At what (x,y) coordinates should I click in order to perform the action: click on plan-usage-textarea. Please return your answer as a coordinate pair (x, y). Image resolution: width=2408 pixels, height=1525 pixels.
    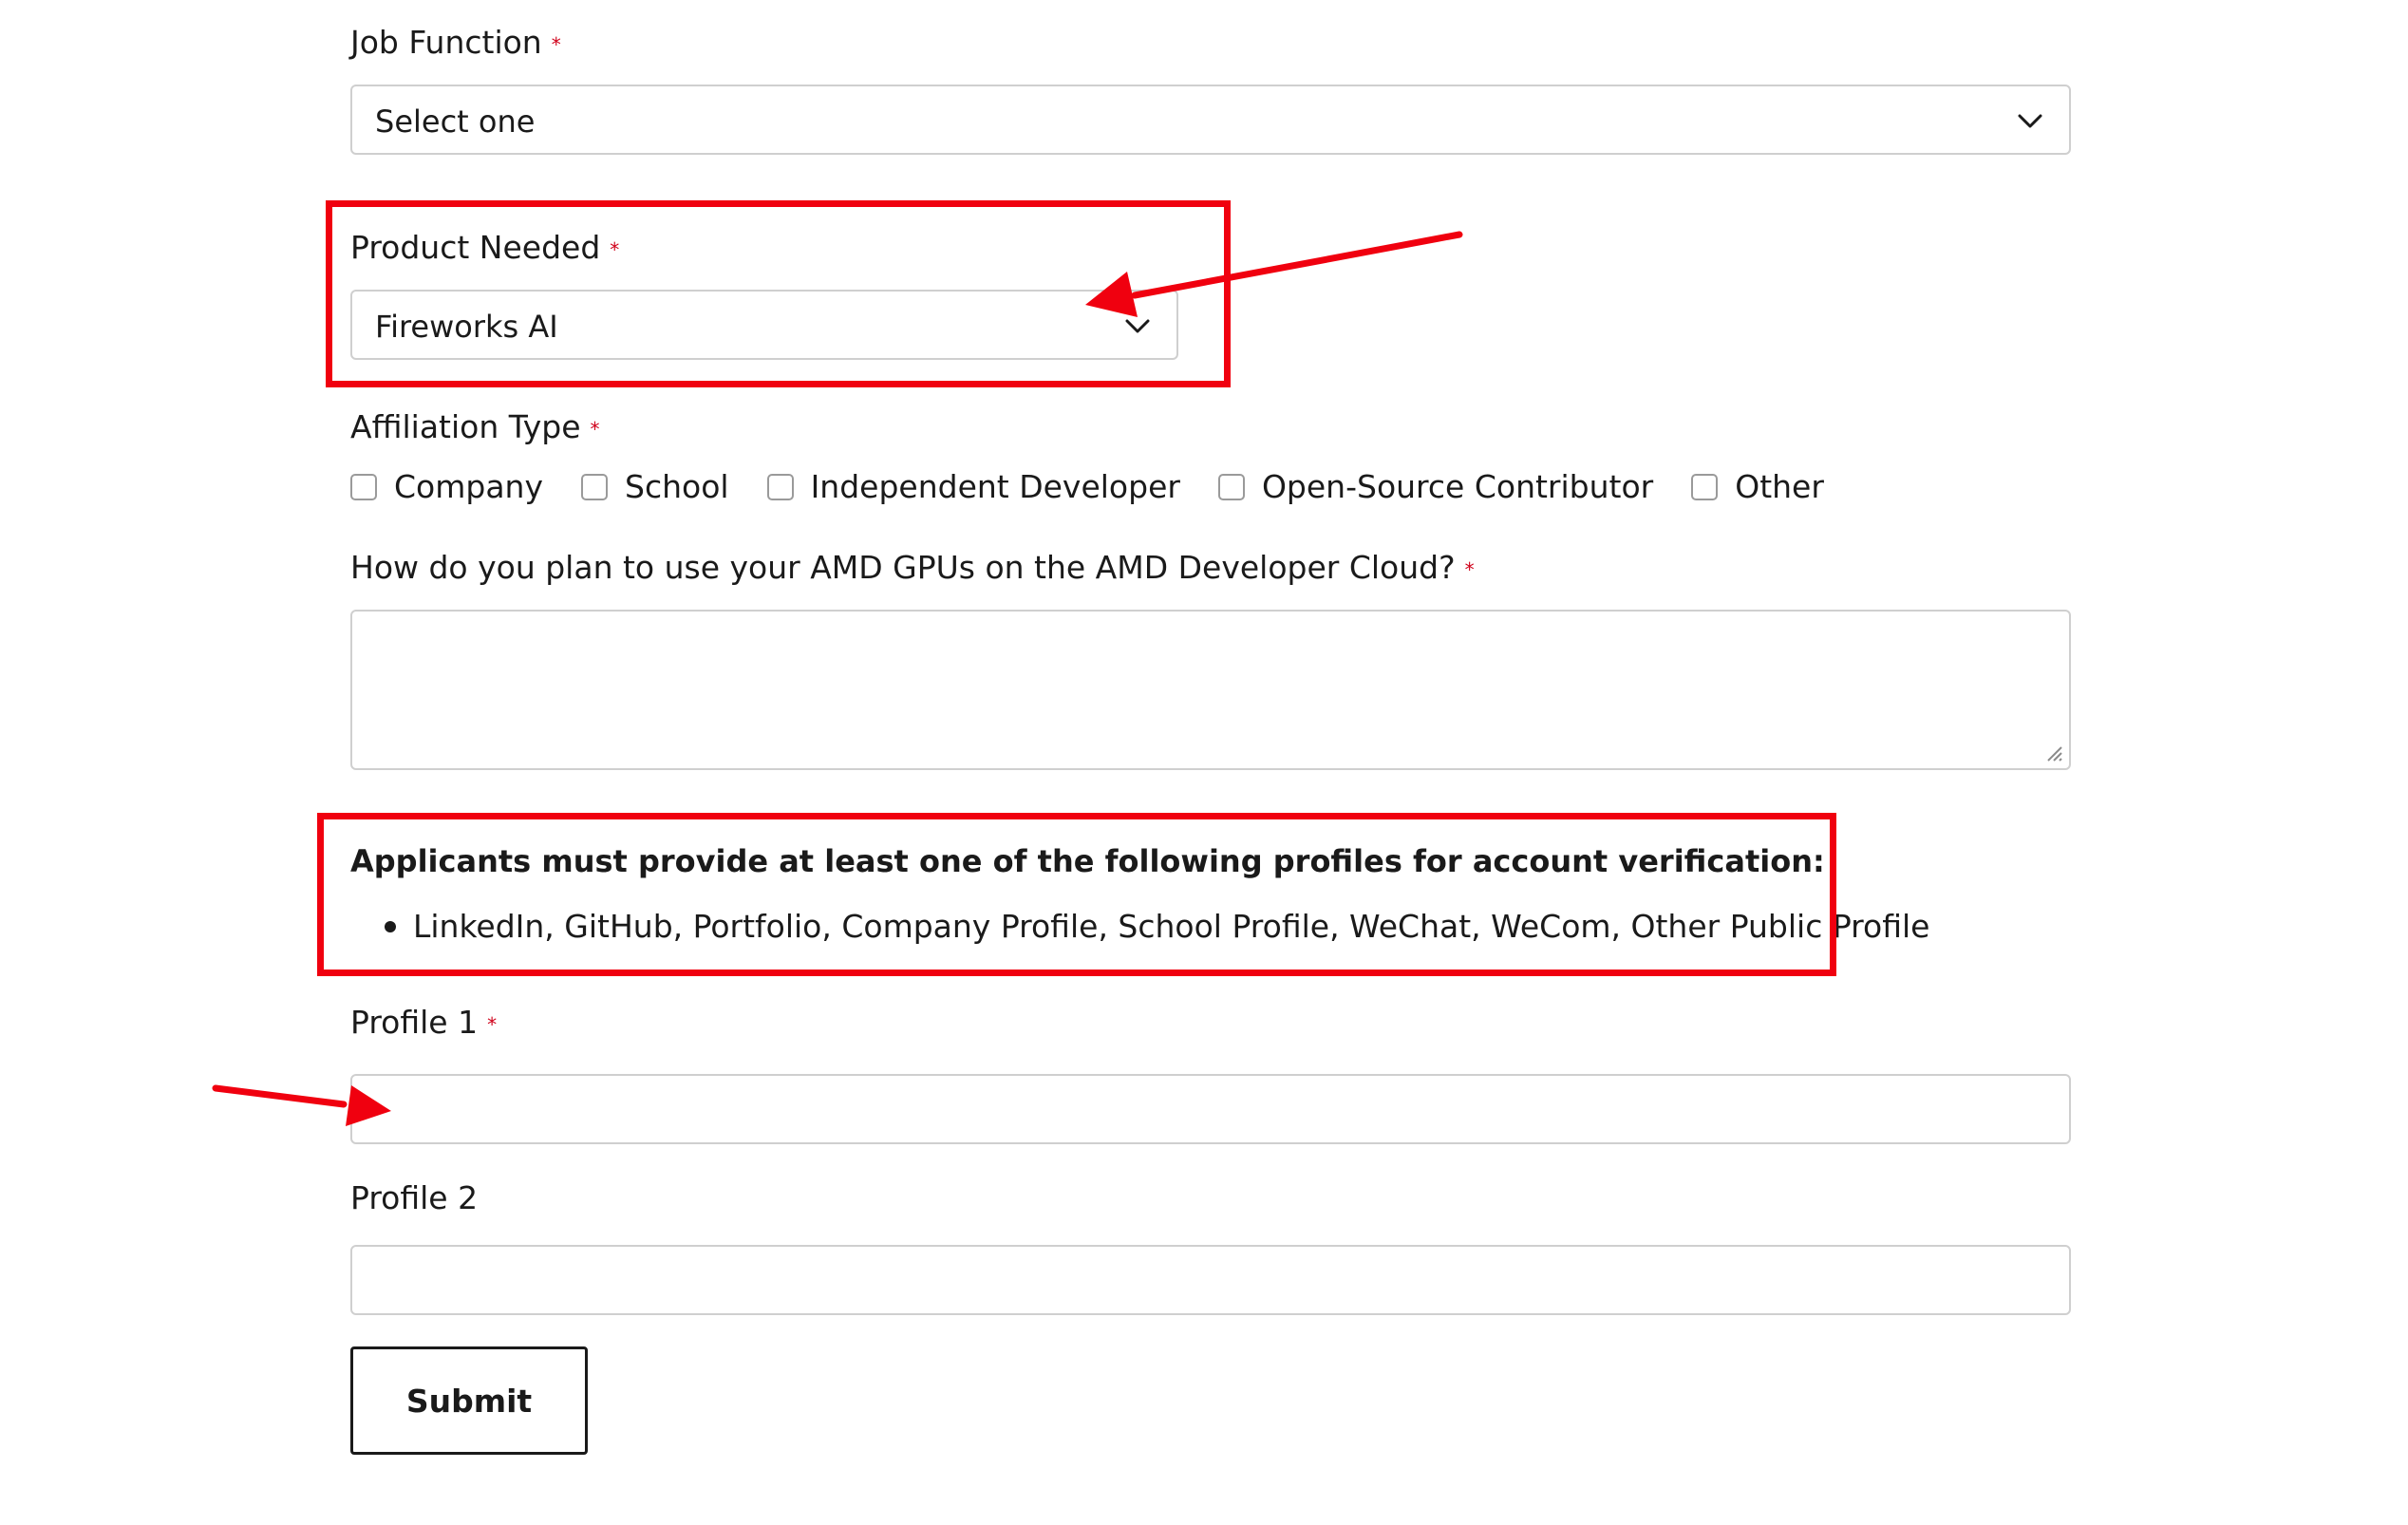
    Looking at the image, I should click on (1210, 690).